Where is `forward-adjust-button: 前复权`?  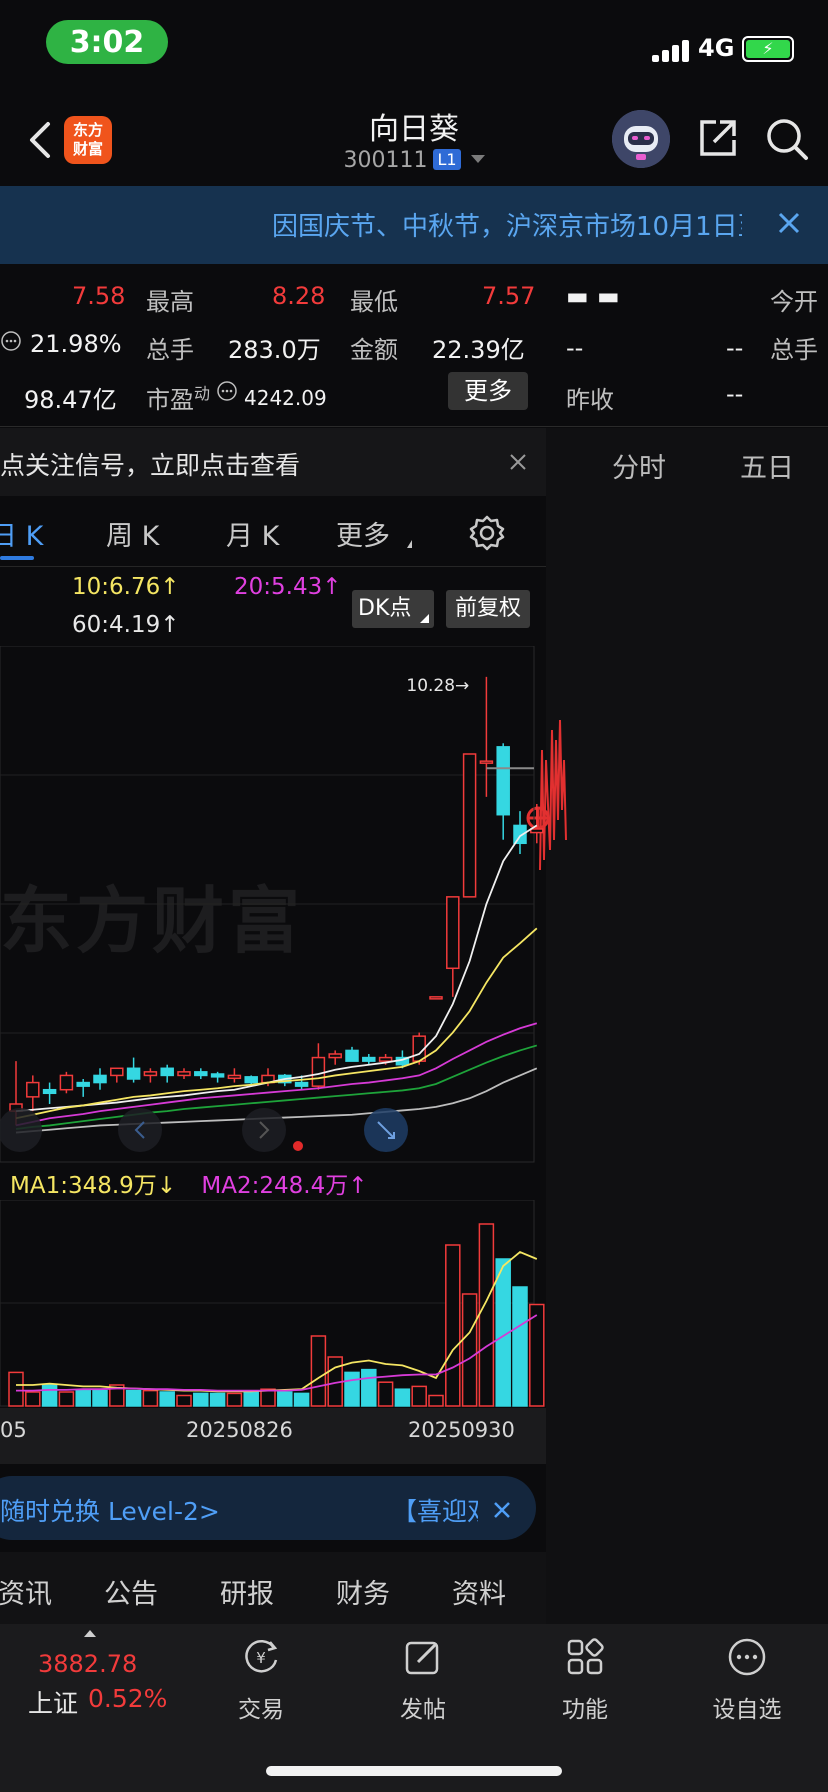 forward-adjust-button: 前复权 is located at coordinates (488, 609).